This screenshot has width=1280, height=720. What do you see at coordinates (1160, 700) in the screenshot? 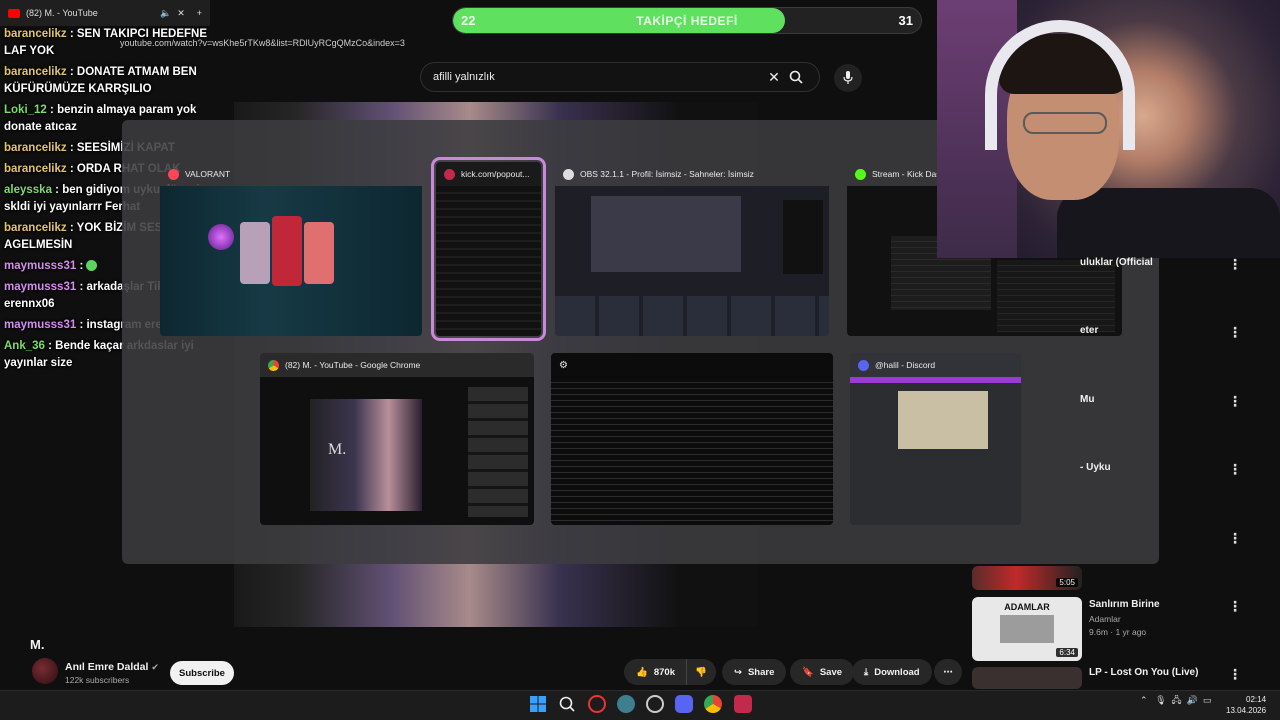
I see `microphone-icon: 🎙` at bounding box center [1160, 700].